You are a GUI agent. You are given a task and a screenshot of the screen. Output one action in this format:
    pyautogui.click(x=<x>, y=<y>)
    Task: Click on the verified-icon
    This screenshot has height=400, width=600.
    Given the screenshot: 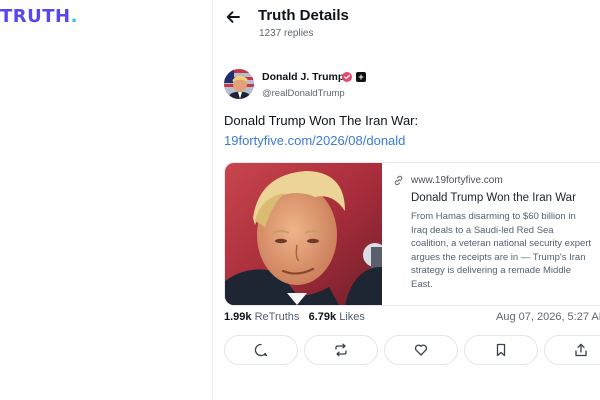 What is the action you would take?
    pyautogui.click(x=347, y=77)
    